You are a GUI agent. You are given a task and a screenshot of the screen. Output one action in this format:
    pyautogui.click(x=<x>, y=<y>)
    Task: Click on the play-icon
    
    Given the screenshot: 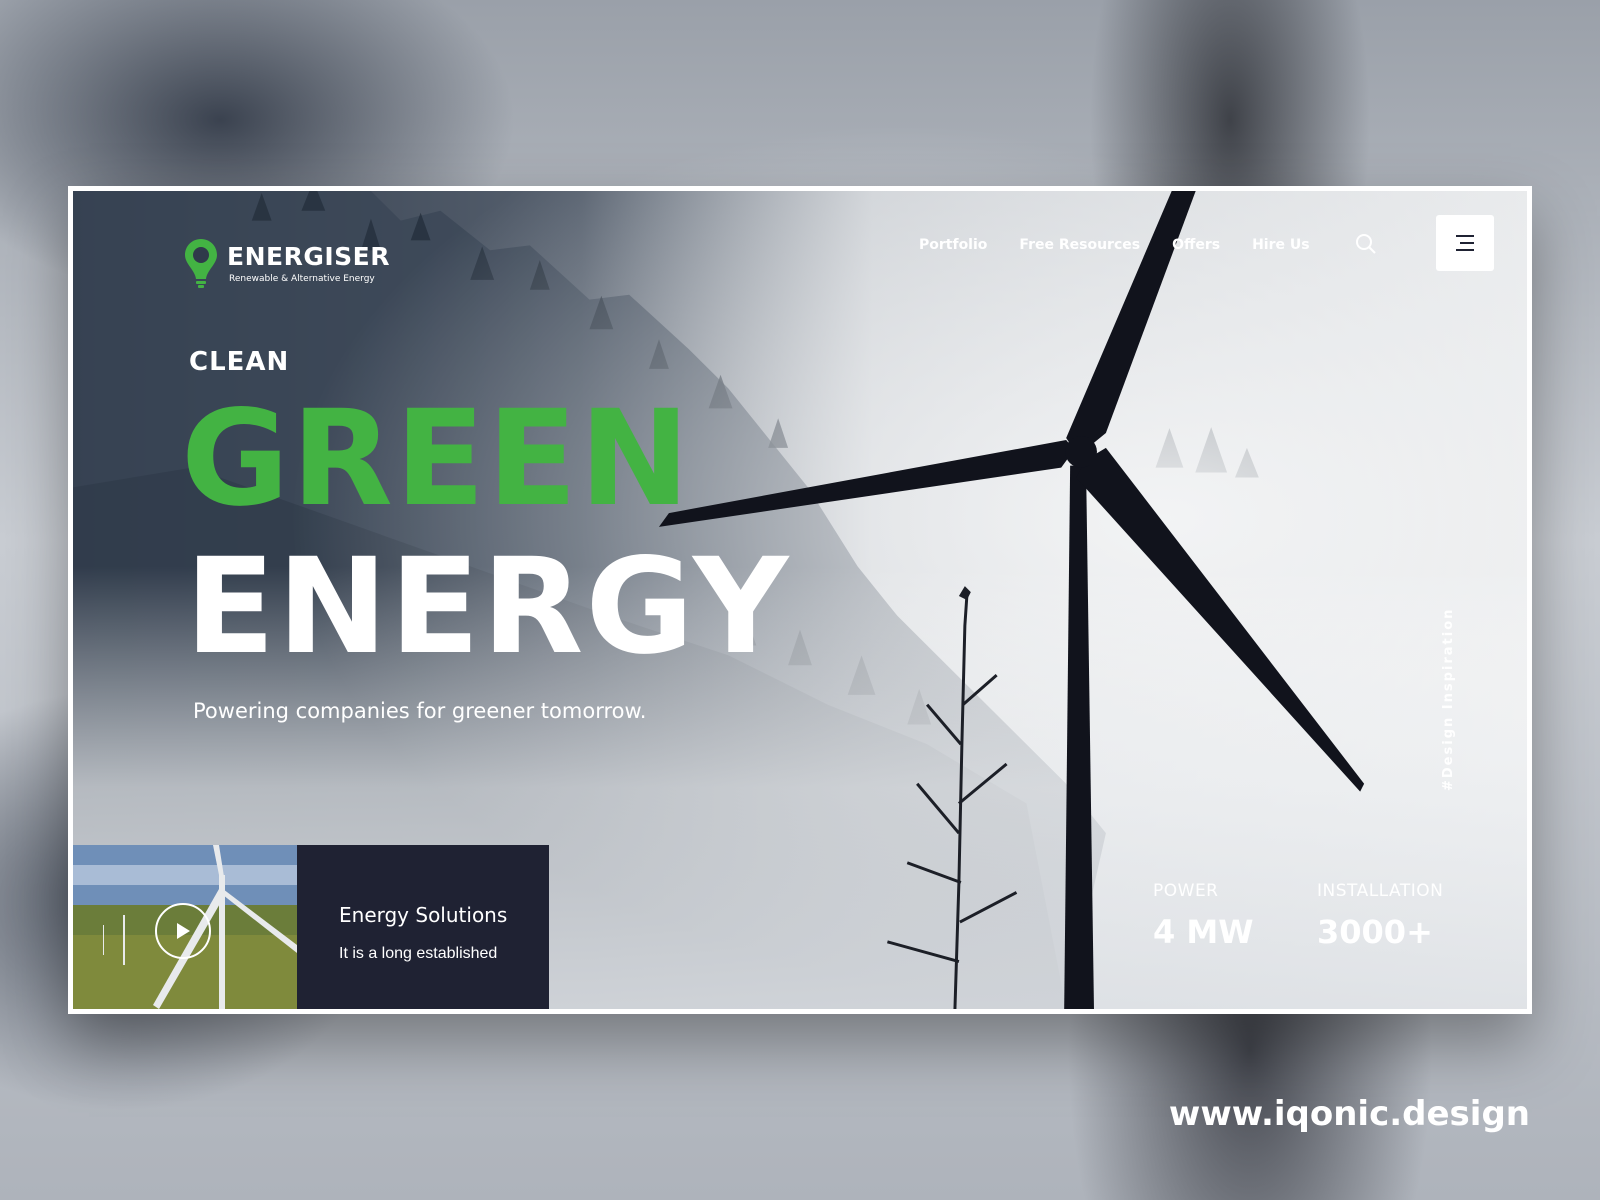 What is the action you would take?
    pyautogui.click(x=183, y=931)
    